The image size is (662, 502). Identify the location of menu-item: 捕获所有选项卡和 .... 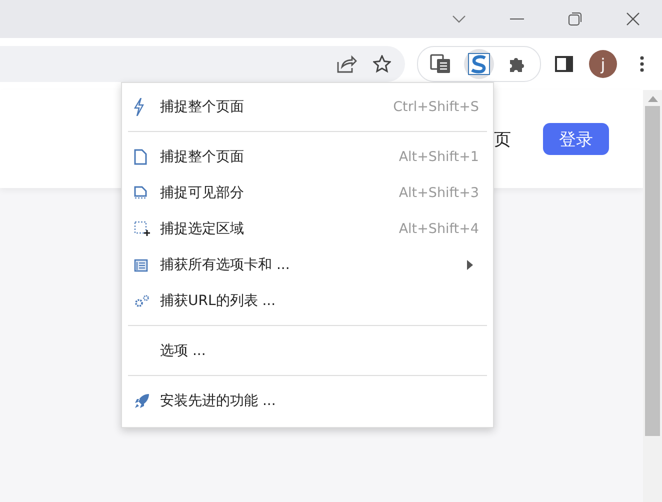
(307, 265).